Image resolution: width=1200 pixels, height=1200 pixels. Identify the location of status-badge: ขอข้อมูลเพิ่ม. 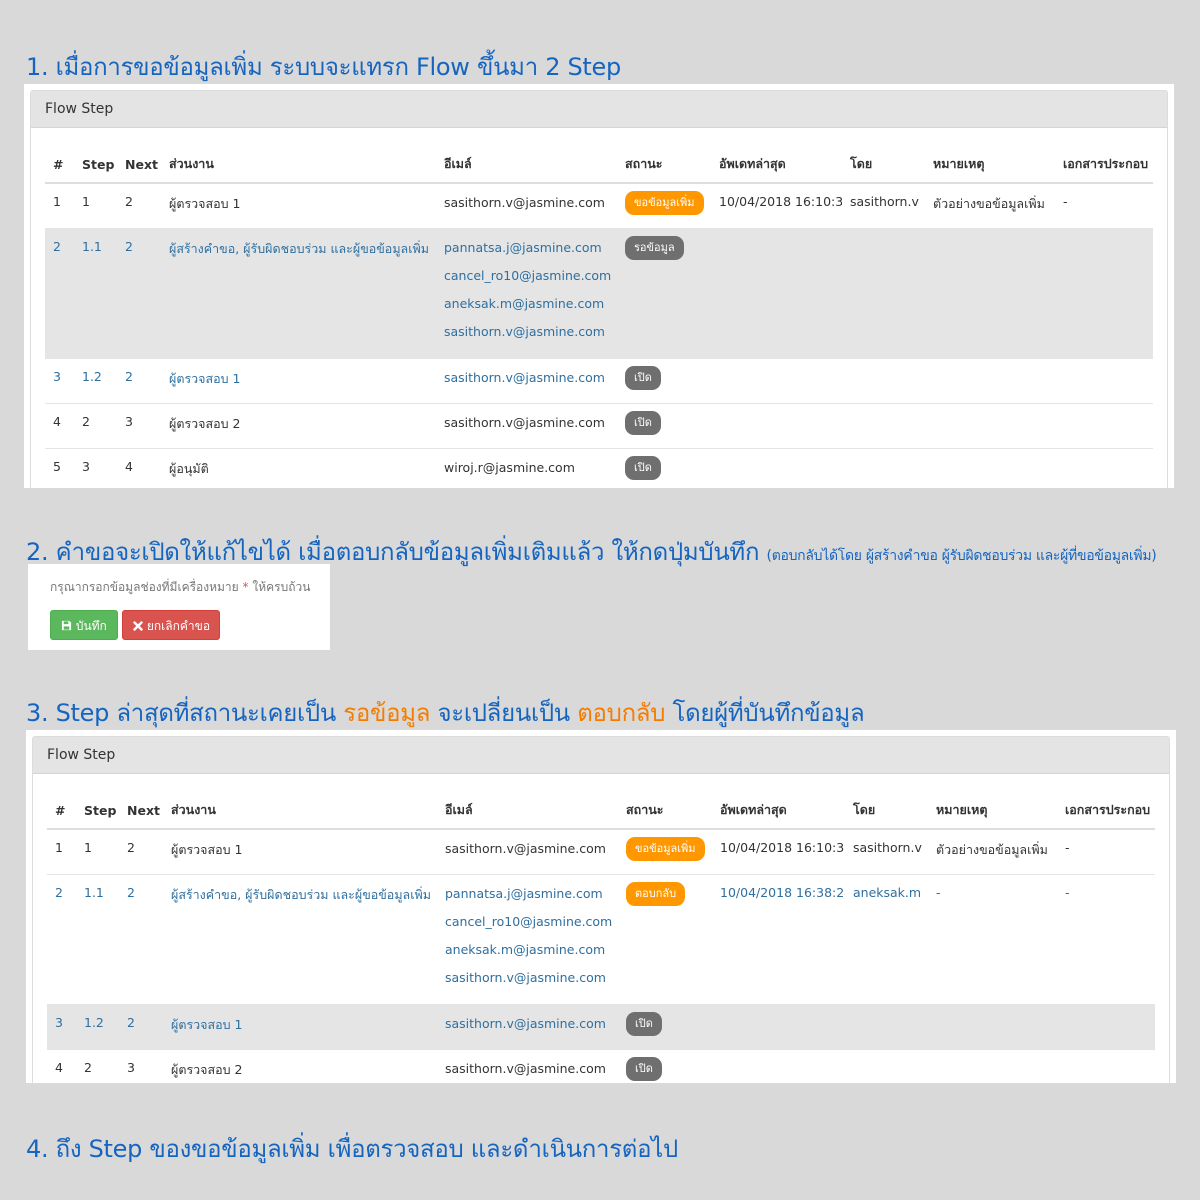
(665, 849).